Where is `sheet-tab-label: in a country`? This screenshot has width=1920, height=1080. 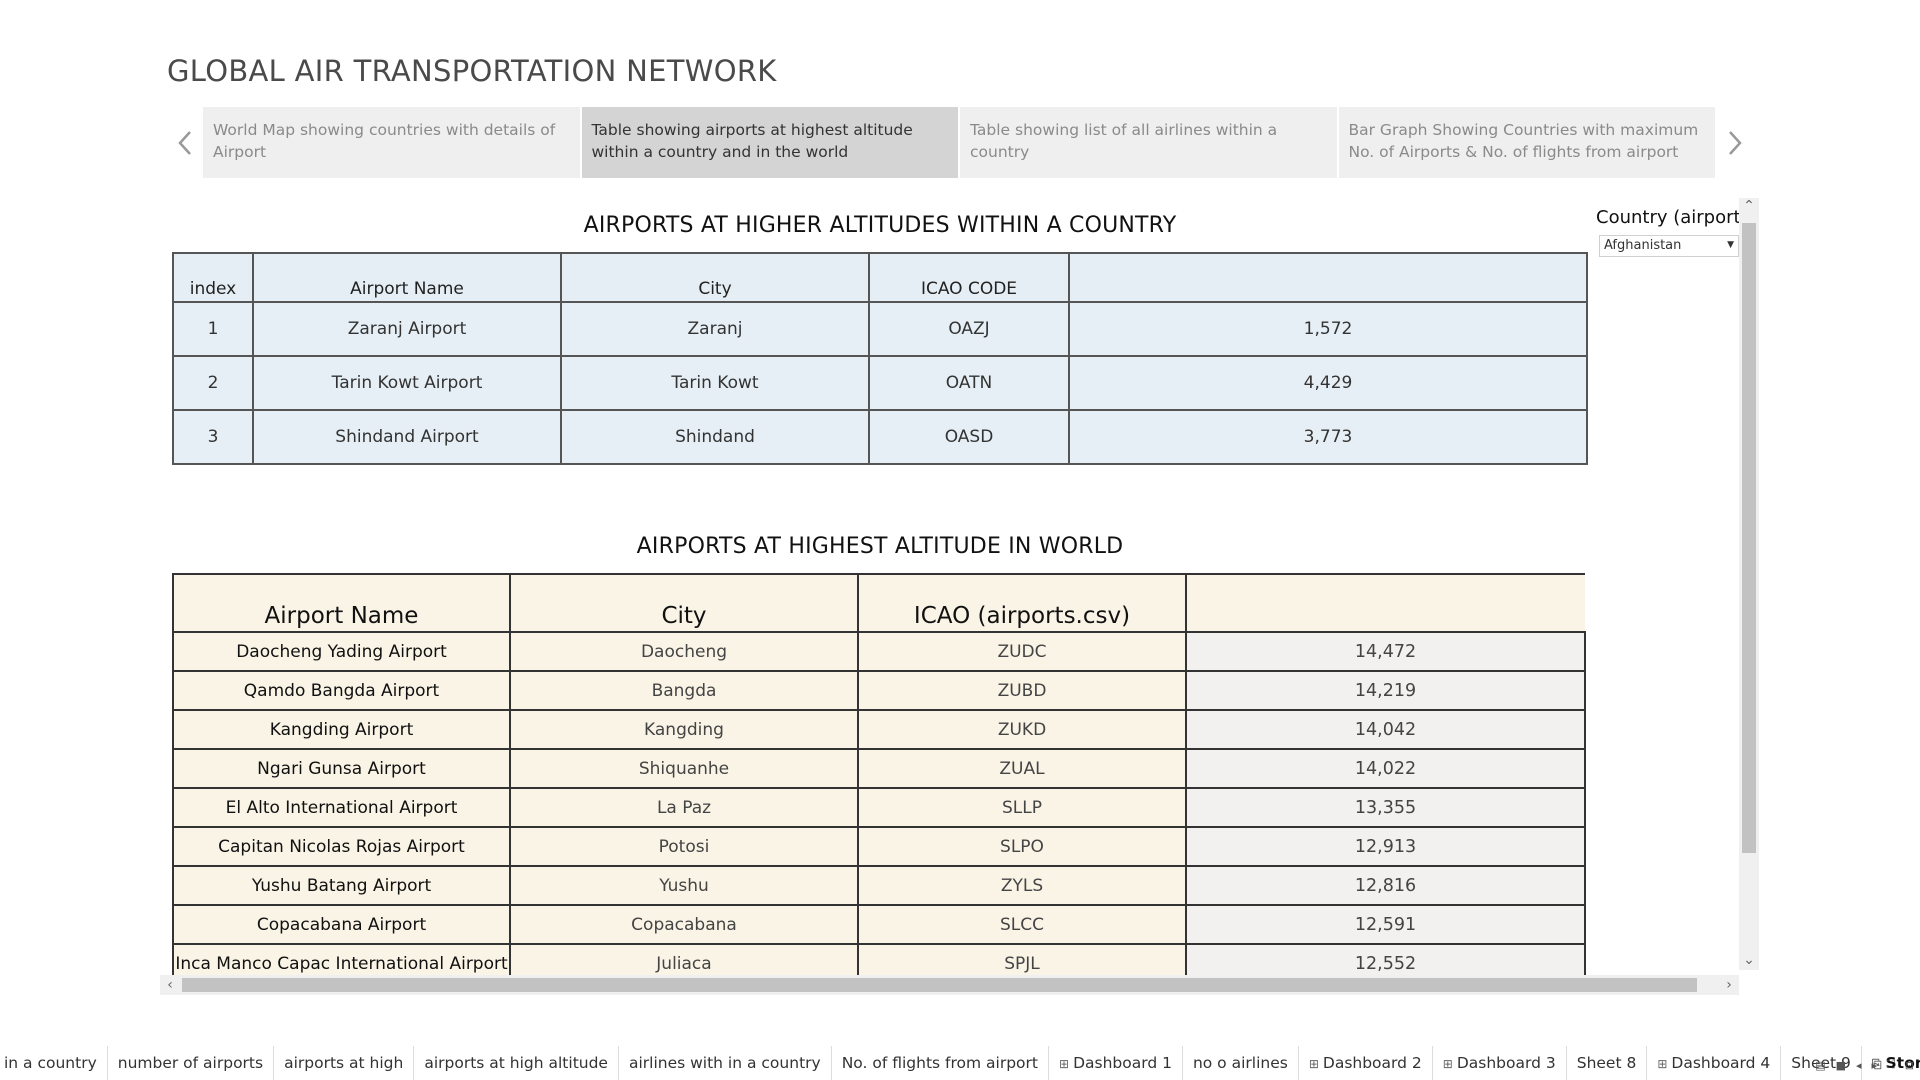 sheet-tab-label: in a country is located at coordinates (50, 1063).